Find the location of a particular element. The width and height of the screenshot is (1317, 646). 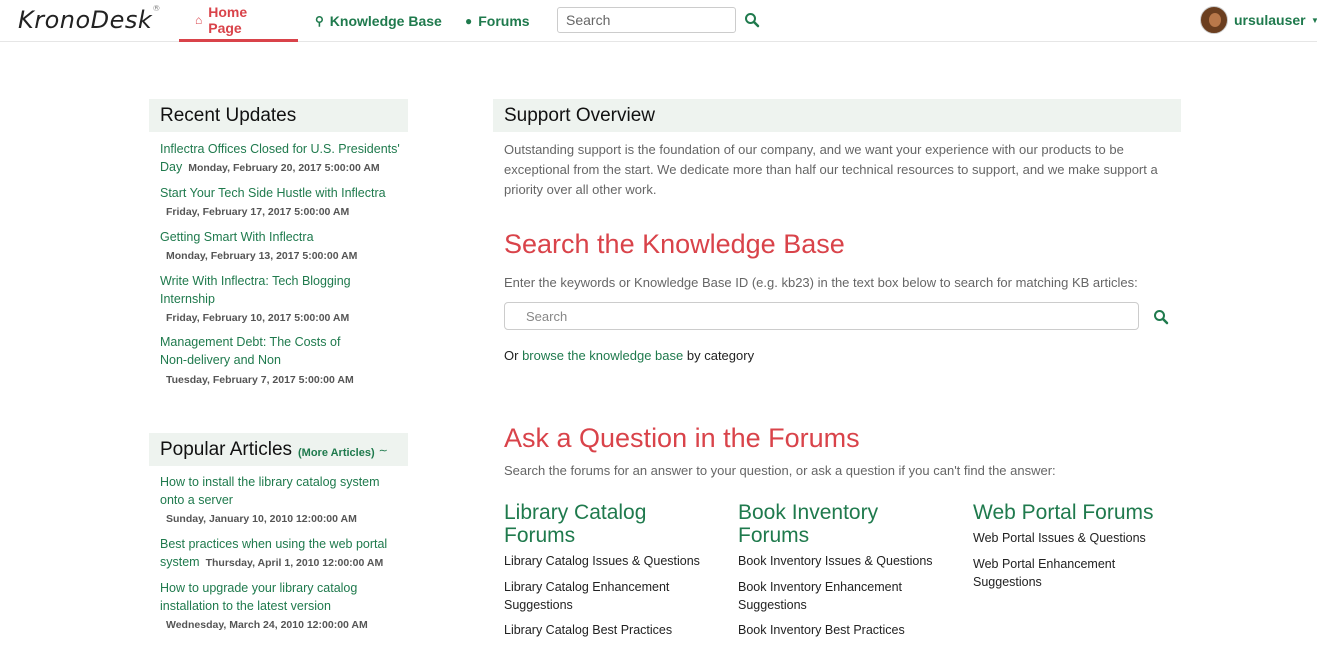

recent-item-date: Monday, February 20, 2017 5:00:00 AM is located at coordinates (284, 168).